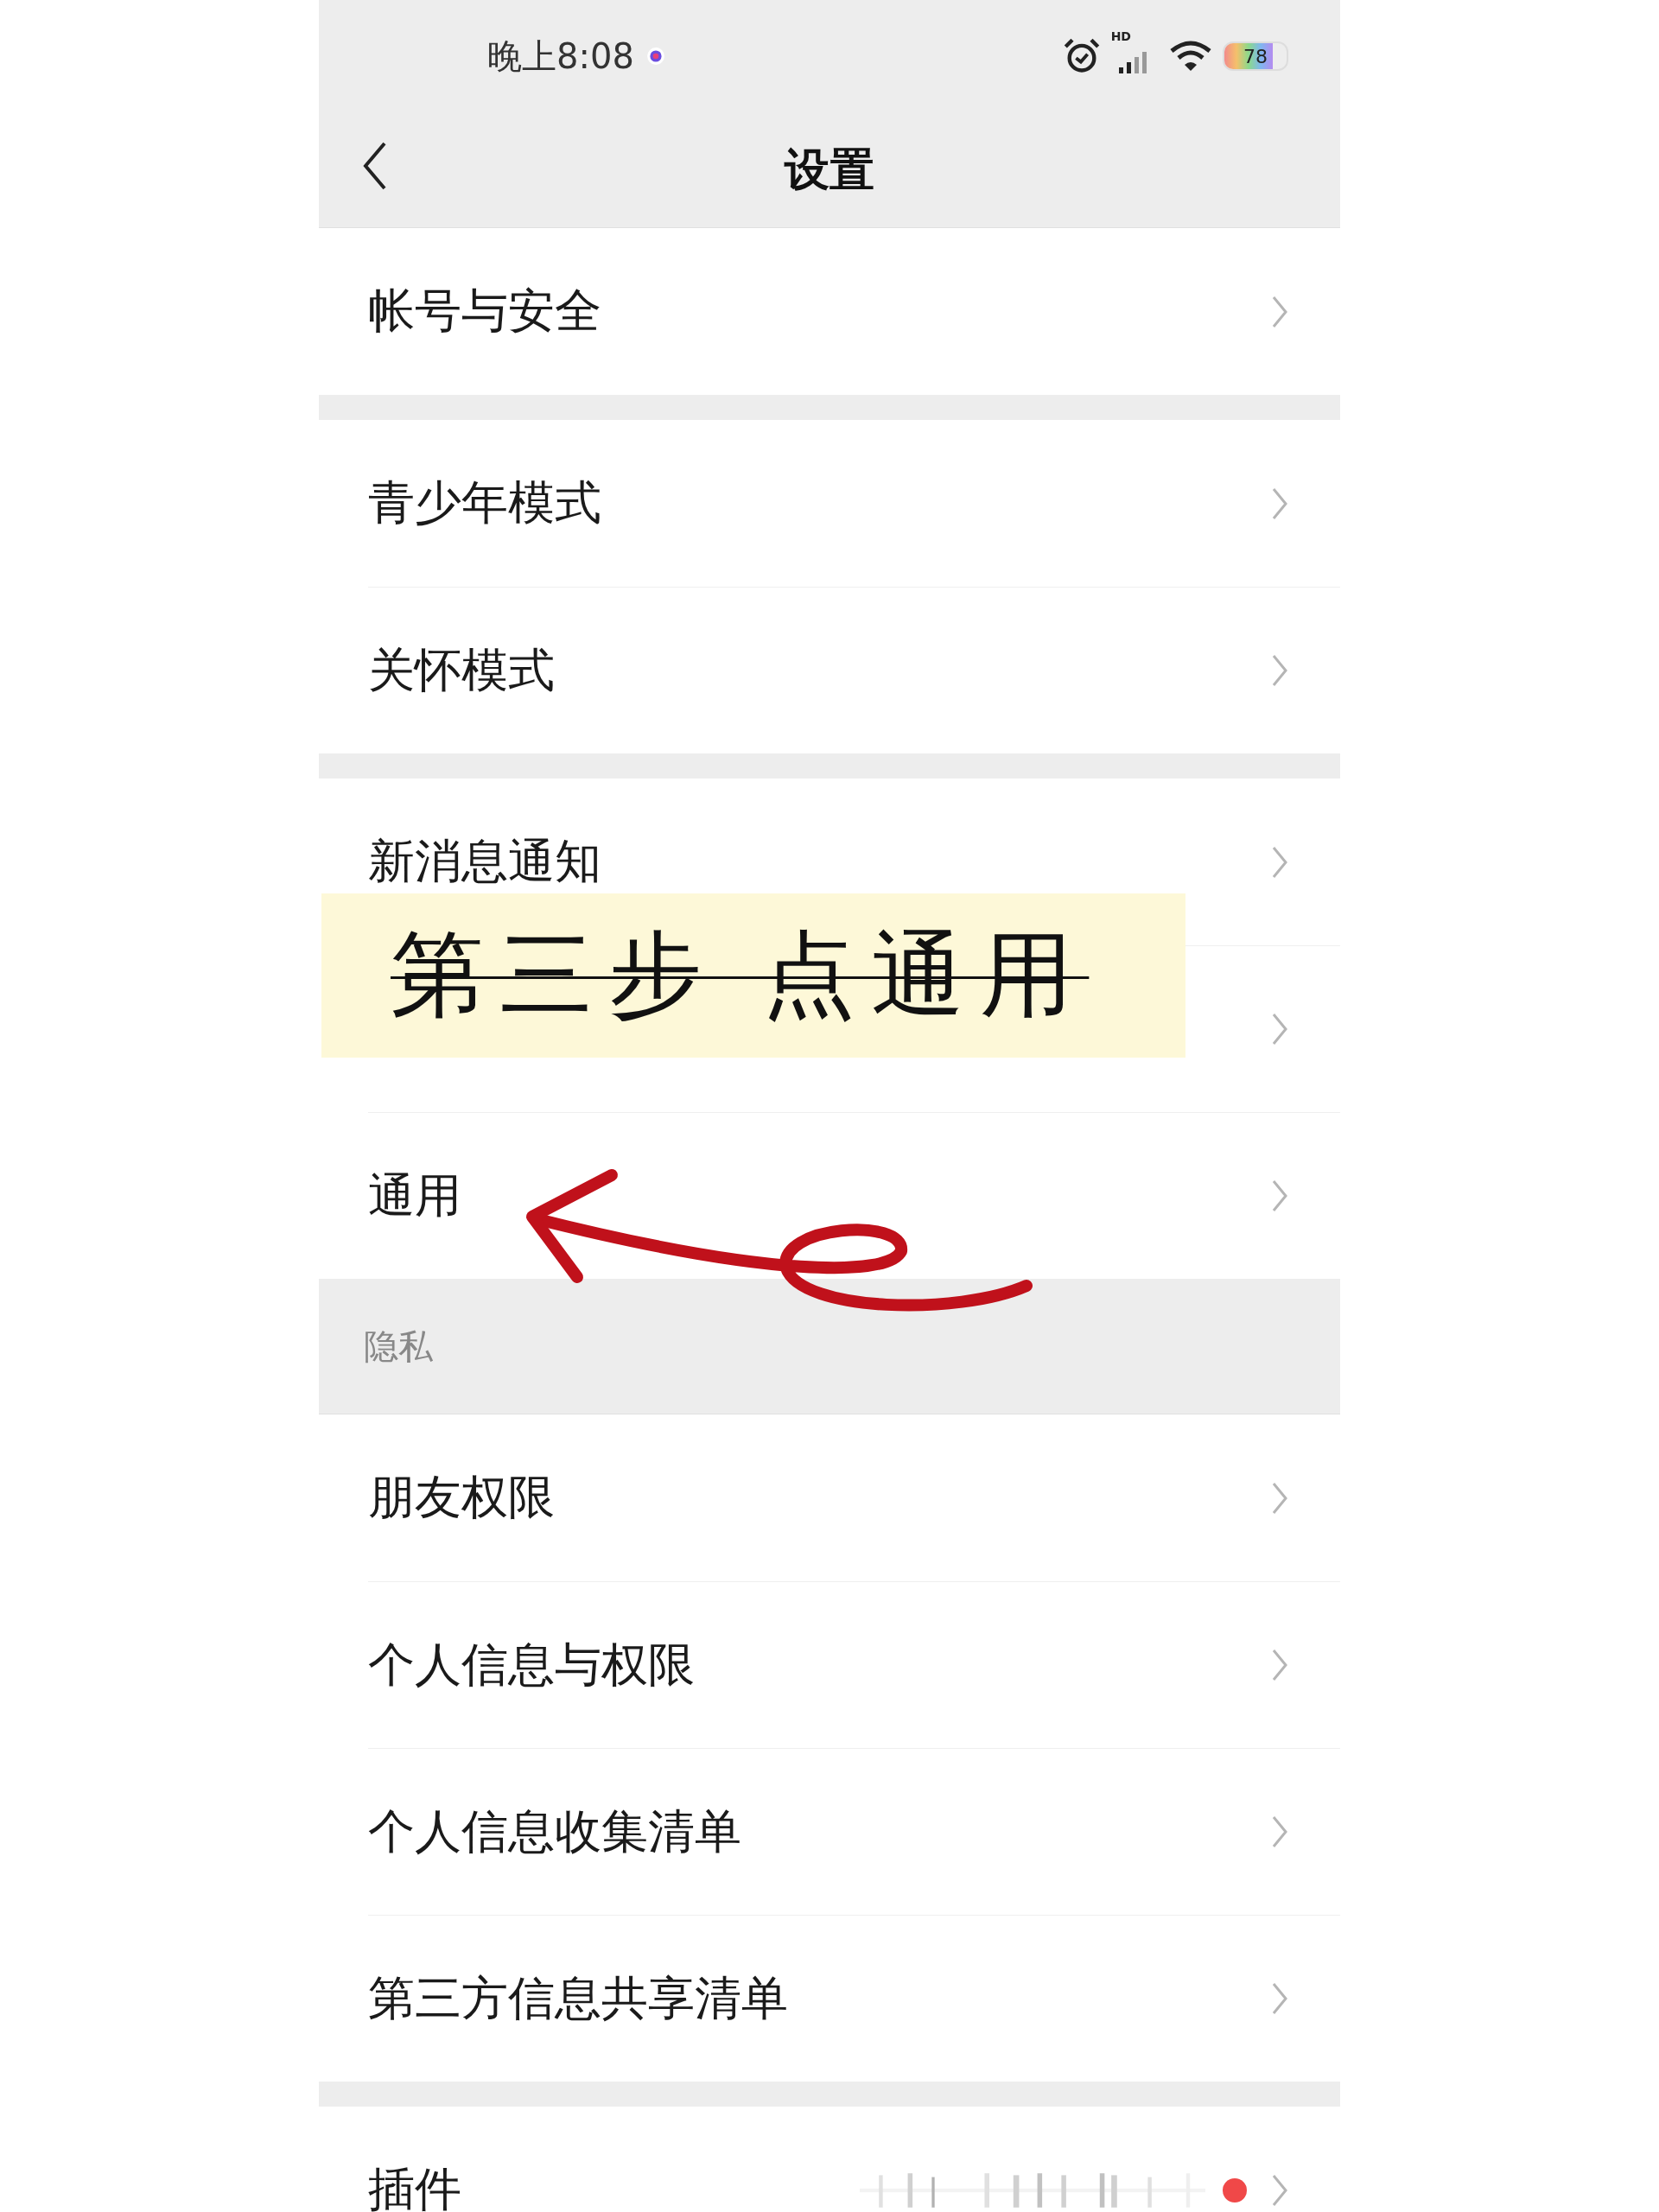  I want to click on settings-item: 朋友权限, so click(461, 1497).